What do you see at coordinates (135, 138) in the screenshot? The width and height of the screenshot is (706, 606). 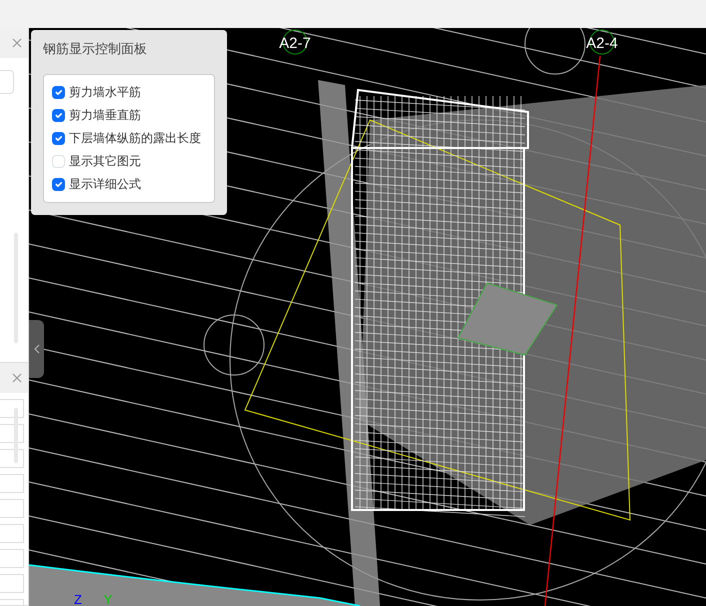 I see `option-label: 下层墙体纵筋的露出长度` at bounding box center [135, 138].